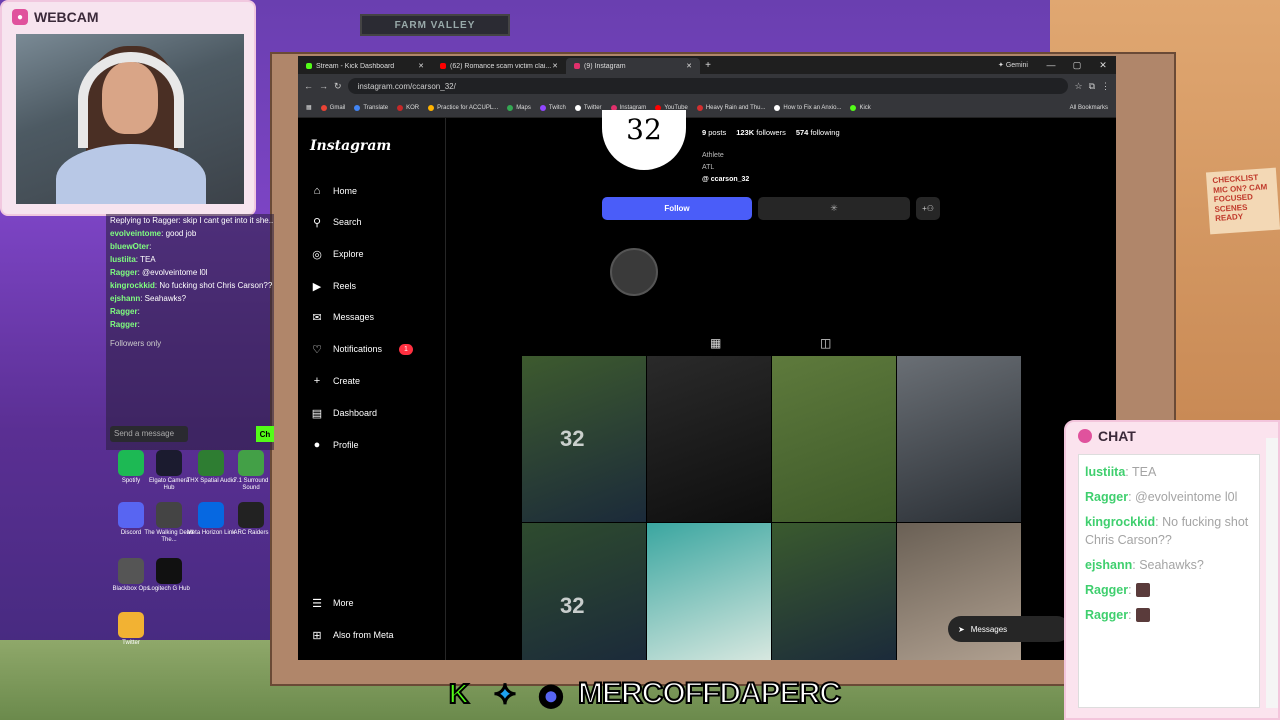 The image size is (1280, 720). I want to click on gemini-label: Gemini, so click(1016, 65).